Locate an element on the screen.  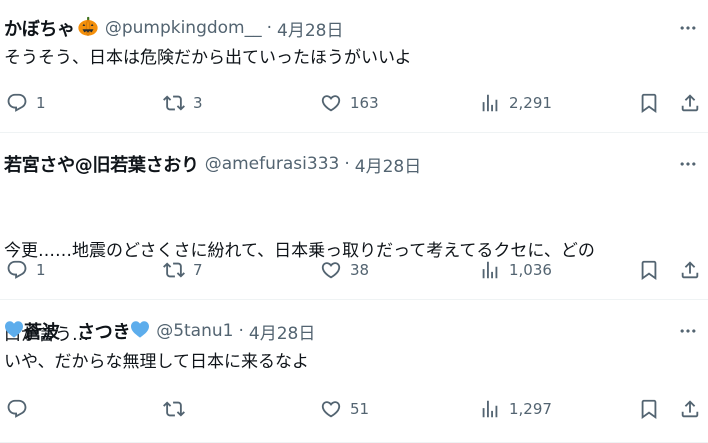
like-count: 163 is located at coordinates (364, 103).